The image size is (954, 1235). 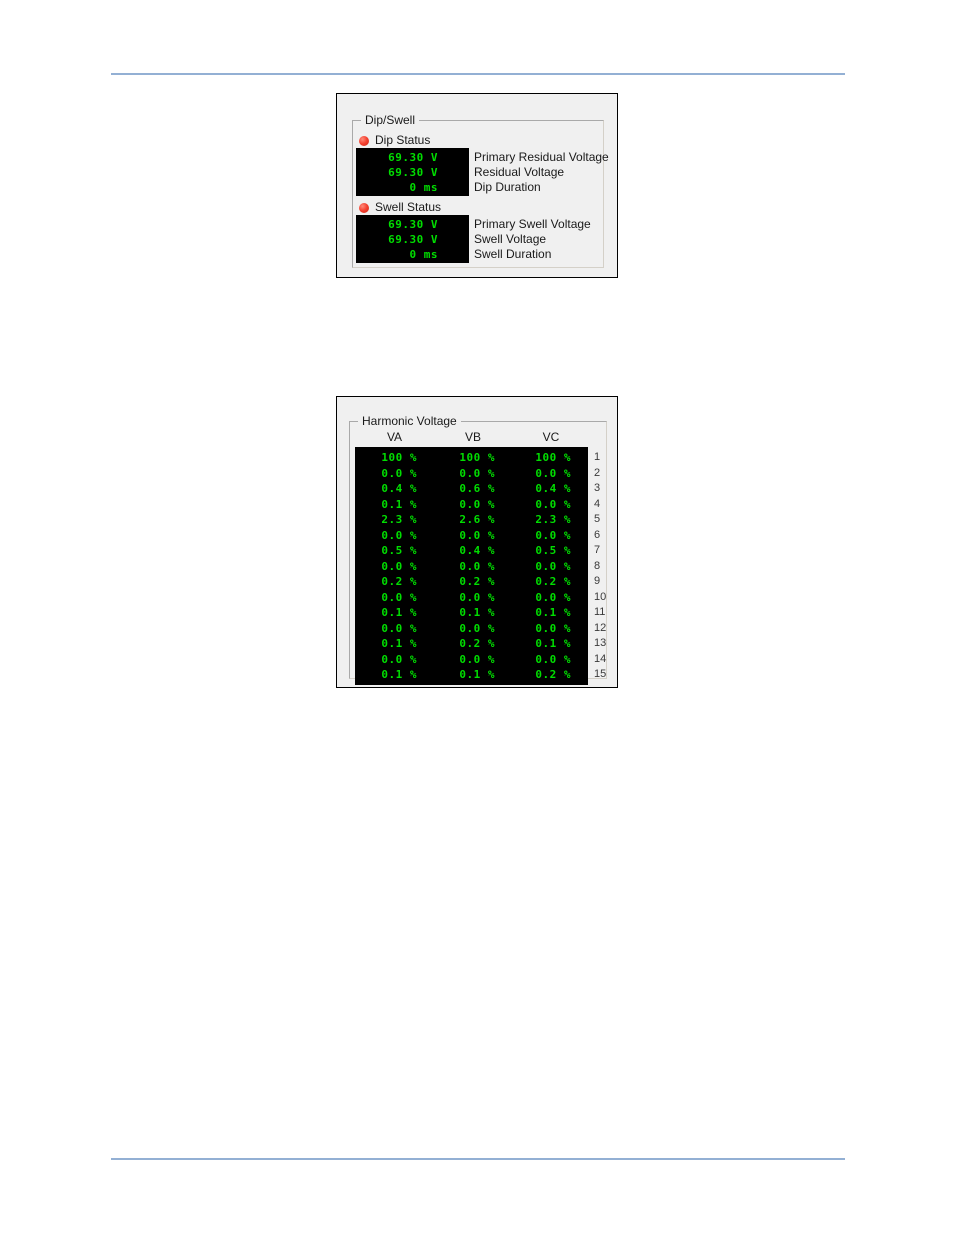 What do you see at coordinates (553, 489) in the screenshot?
I see `harmonic-cell-vc: 0.4 %` at bounding box center [553, 489].